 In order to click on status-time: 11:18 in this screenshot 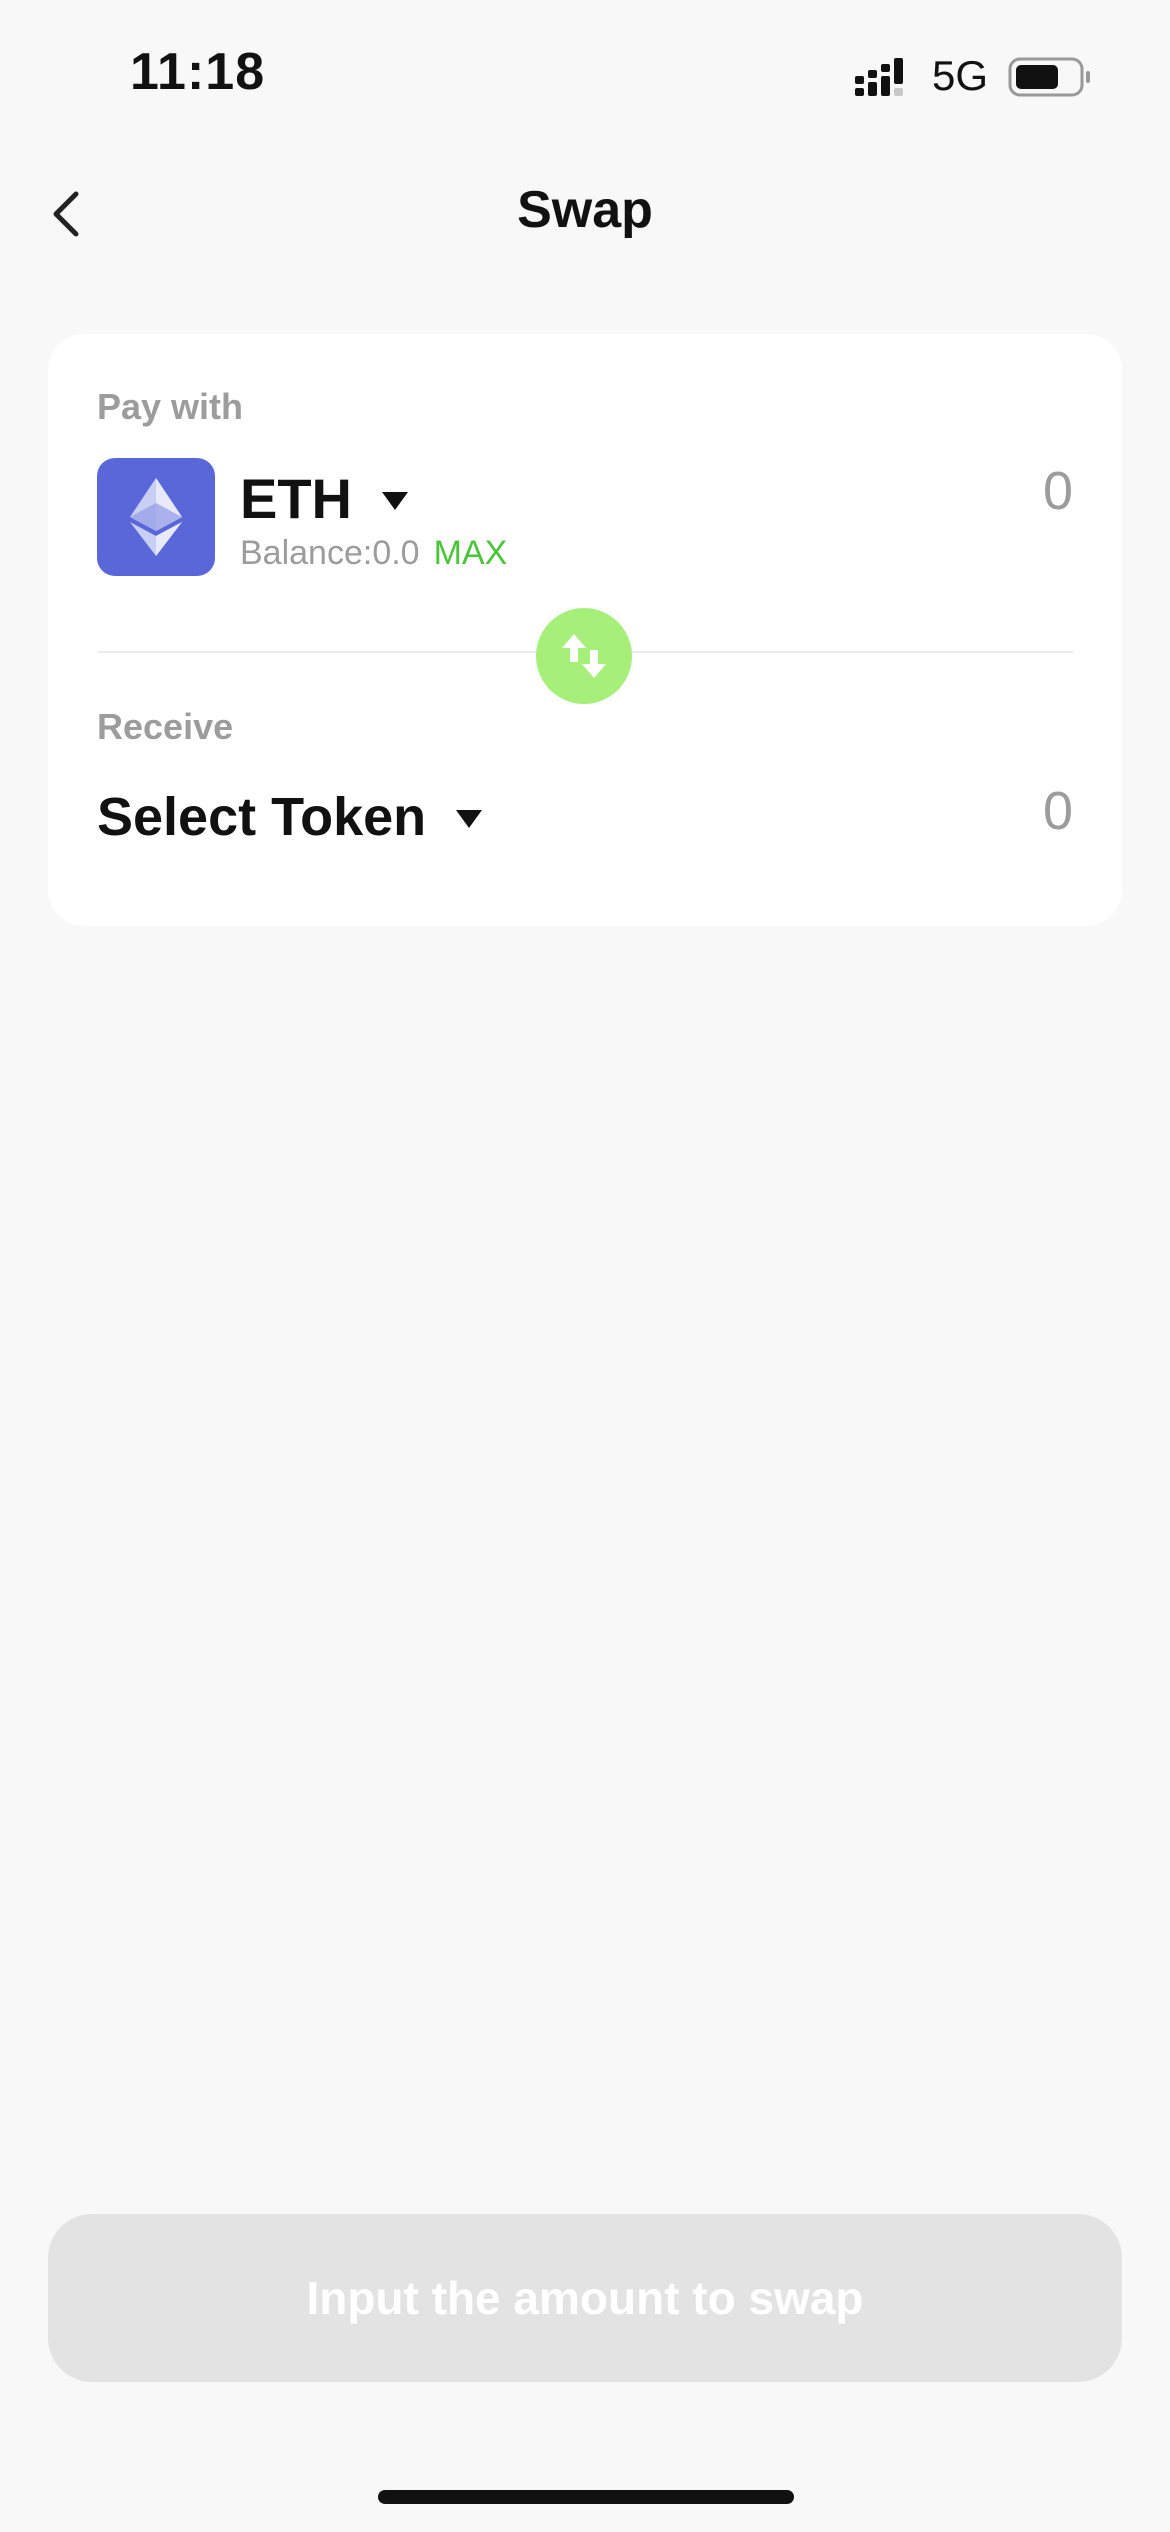, I will do `click(198, 72)`.